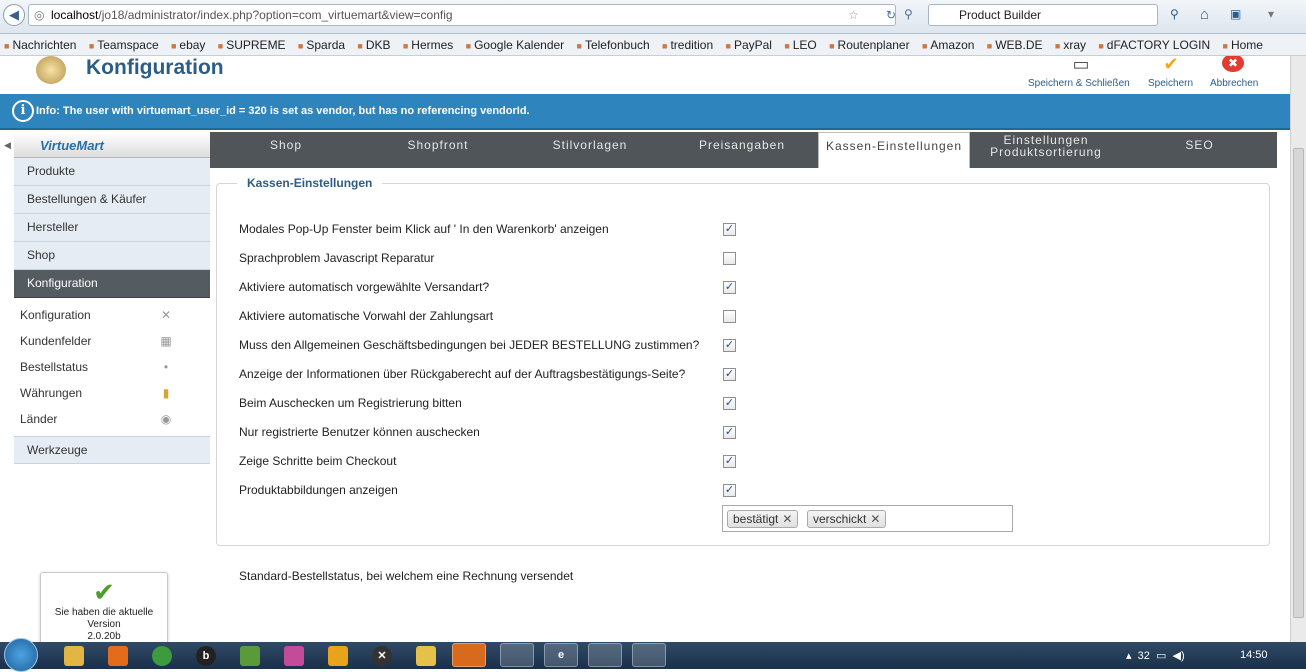 The height and width of the screenshot is (672, 1306). Describe the element at coordinates (39, 15) in the screenshot. I see `globe-icon: ◎` at that location.